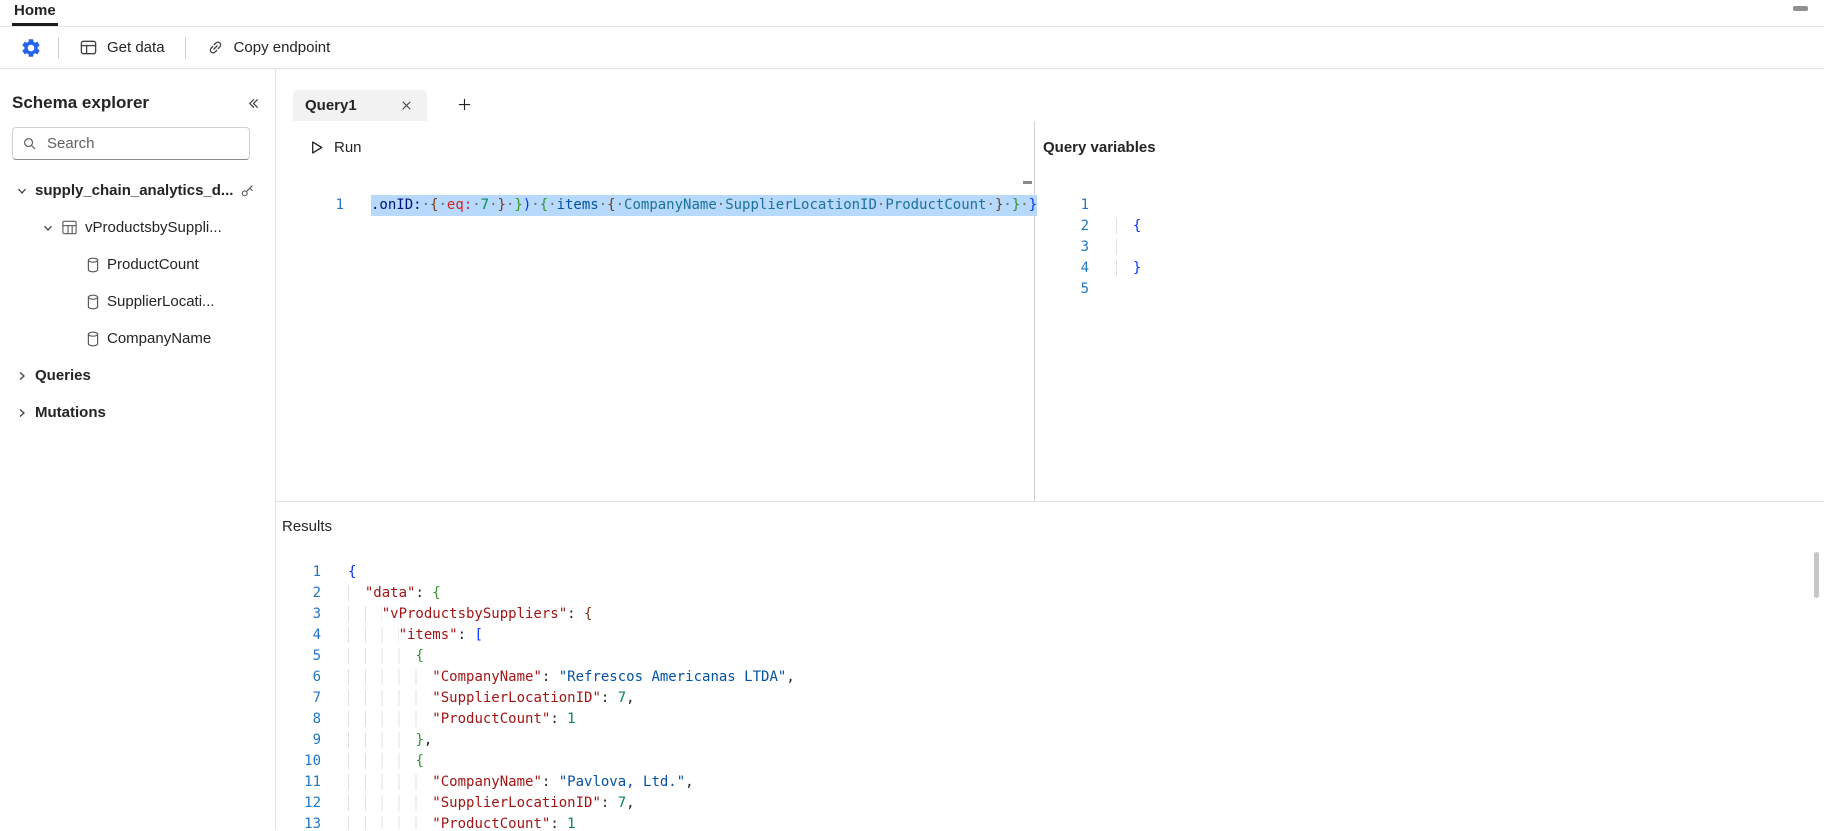 This screenshot has width=1824, height=831. What do you see at coordinates (912, 48) in the screenshot?
I see `toolbar: Get data Copy endpoint` at bounding box center [912, 48].